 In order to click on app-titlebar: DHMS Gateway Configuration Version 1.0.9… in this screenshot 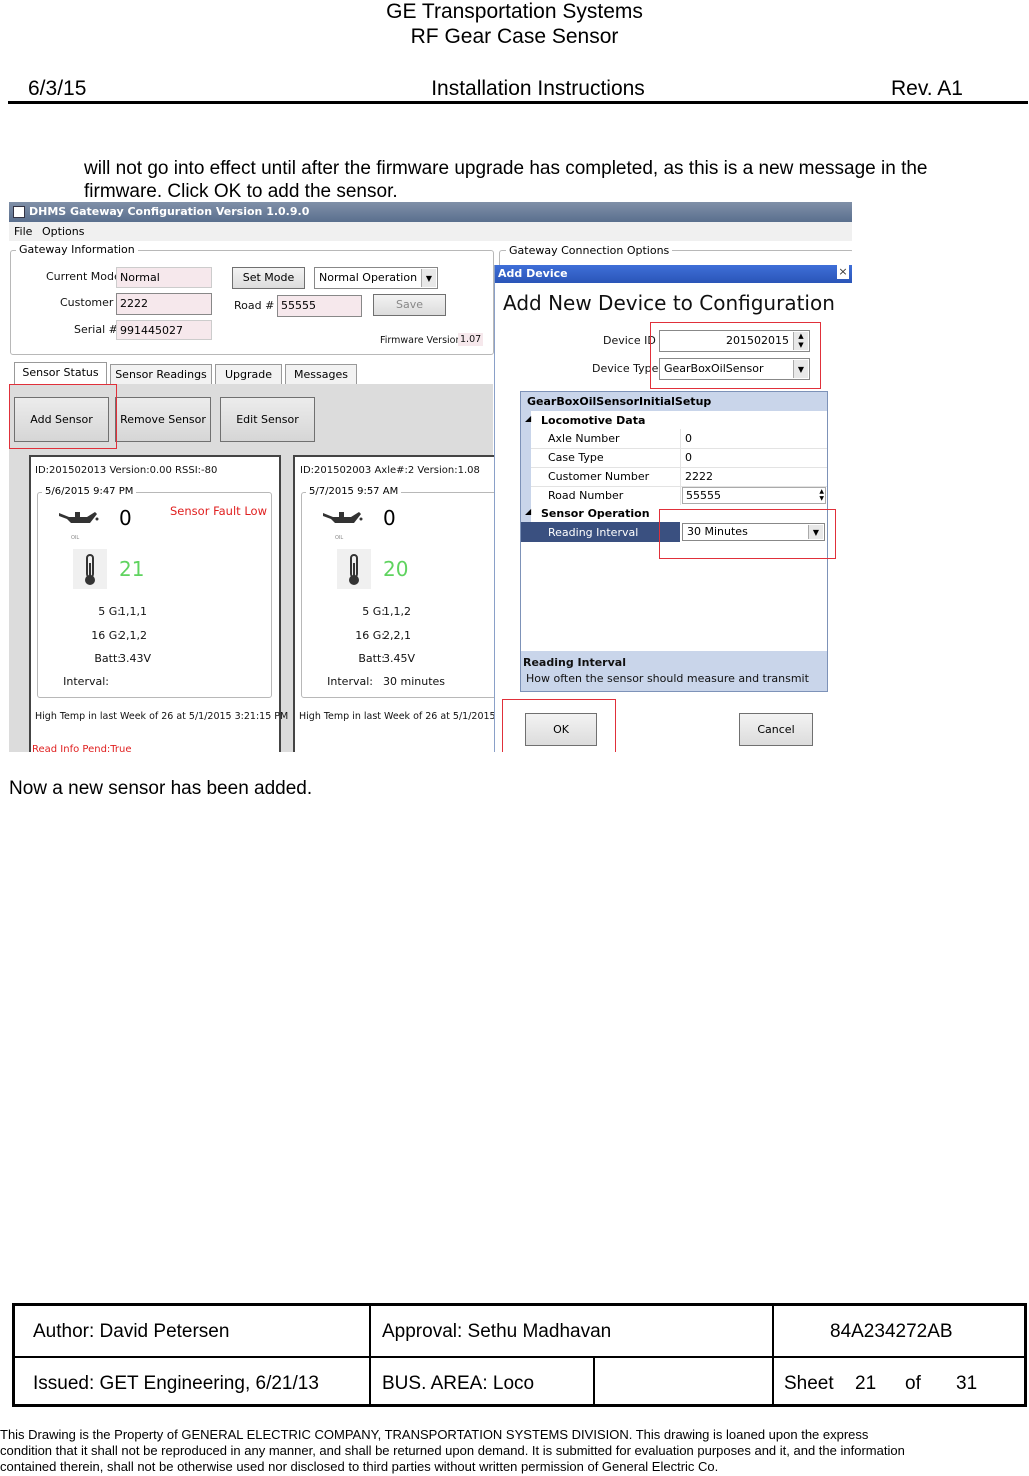, I will do `click(430, 212)`.